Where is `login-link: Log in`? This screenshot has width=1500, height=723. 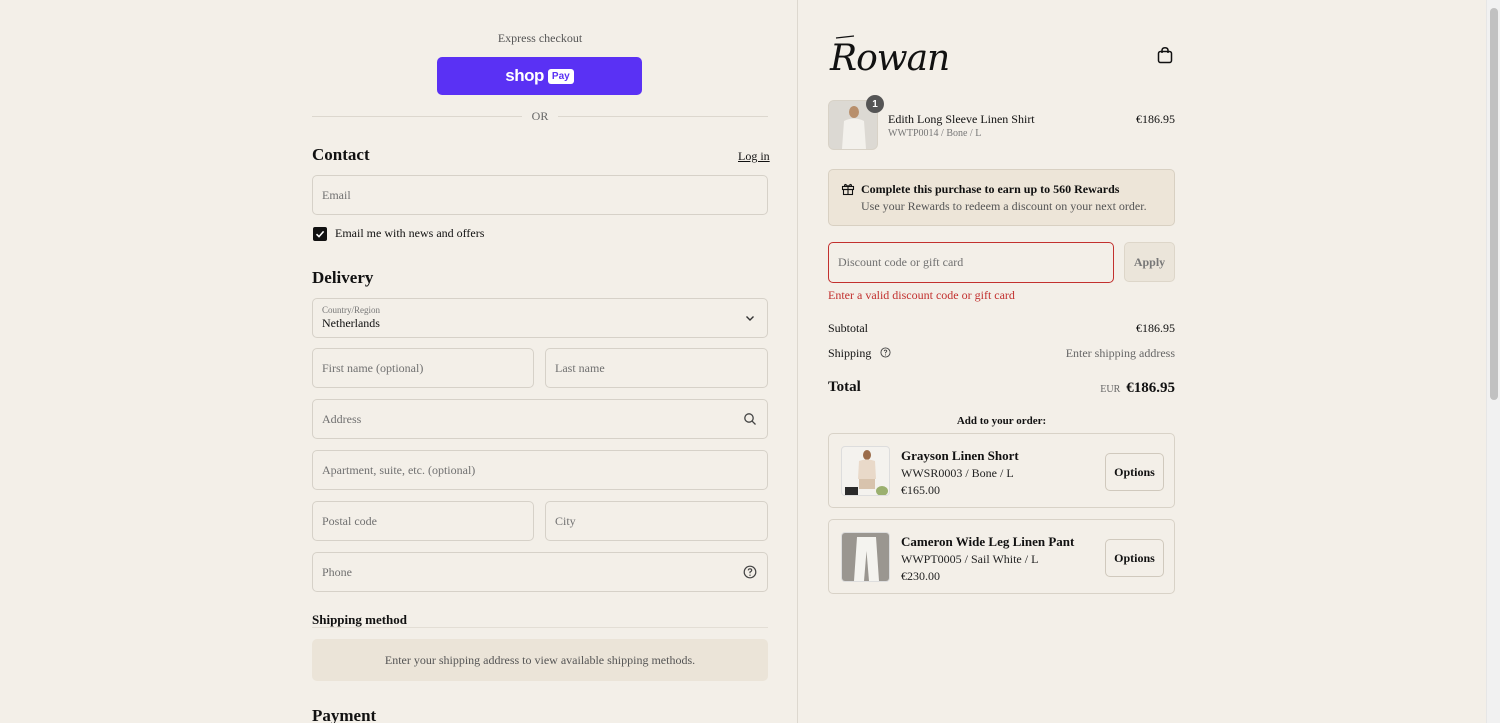
login-link: Log in is located at coordinates (754, 156).